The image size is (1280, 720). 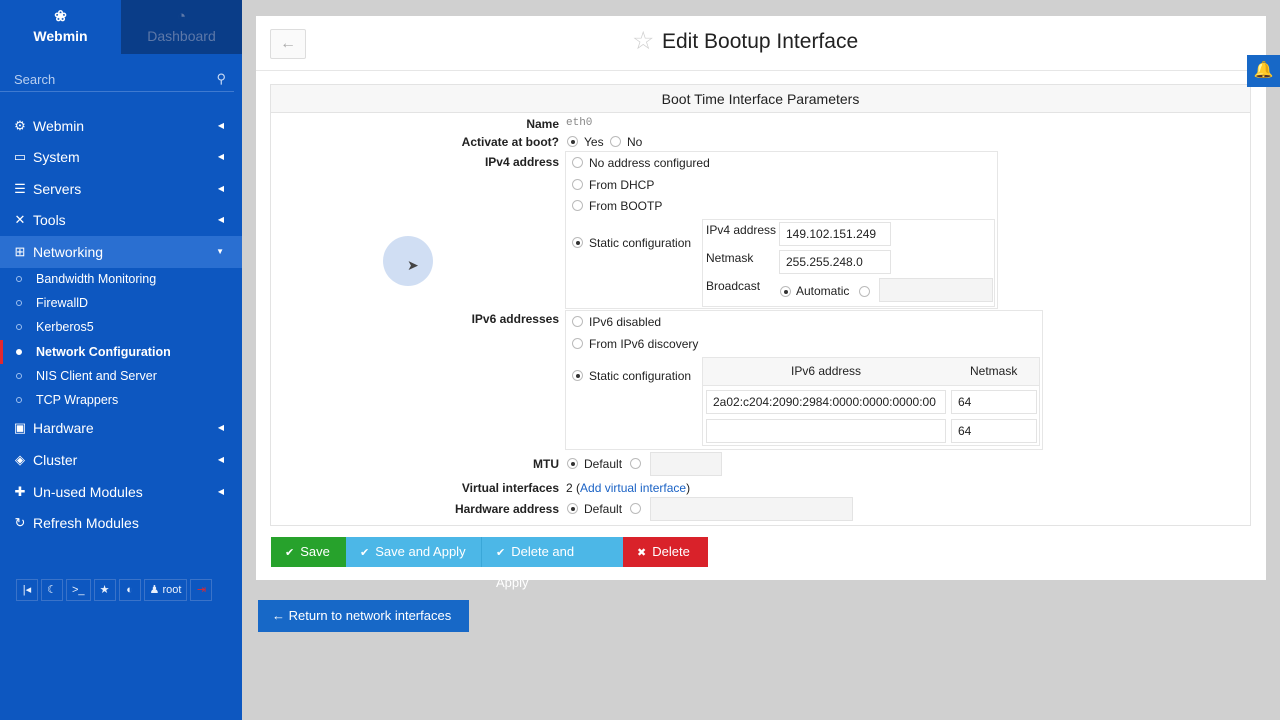 What do you see at coordinates (573, 488) in the screenshot?
I see `virtual-count: 2 (` at bounding box center [573, 488].